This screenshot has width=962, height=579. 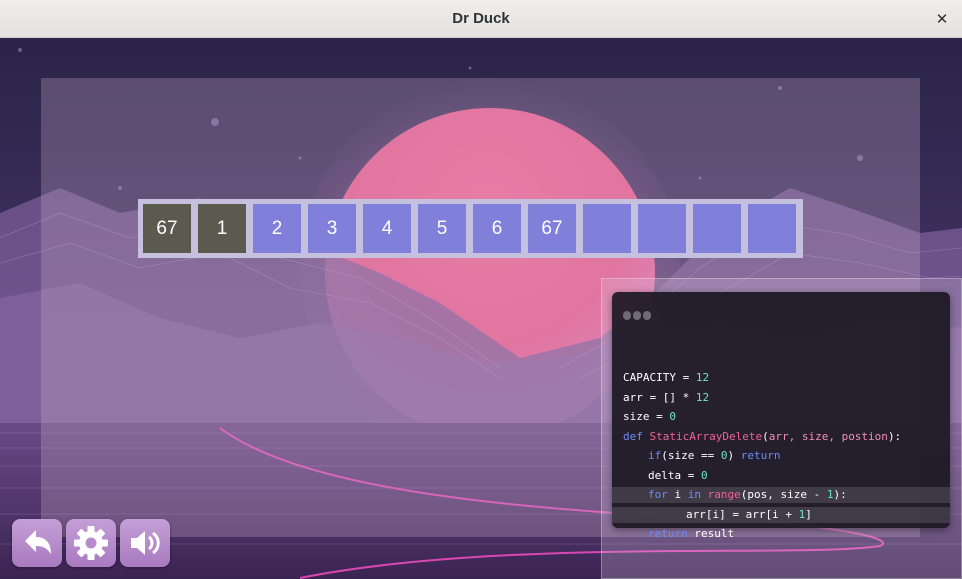 What do you see at coordinates (677, 494) in the screenshot?
I see `code-token: i` at bounding box center [677, 494].